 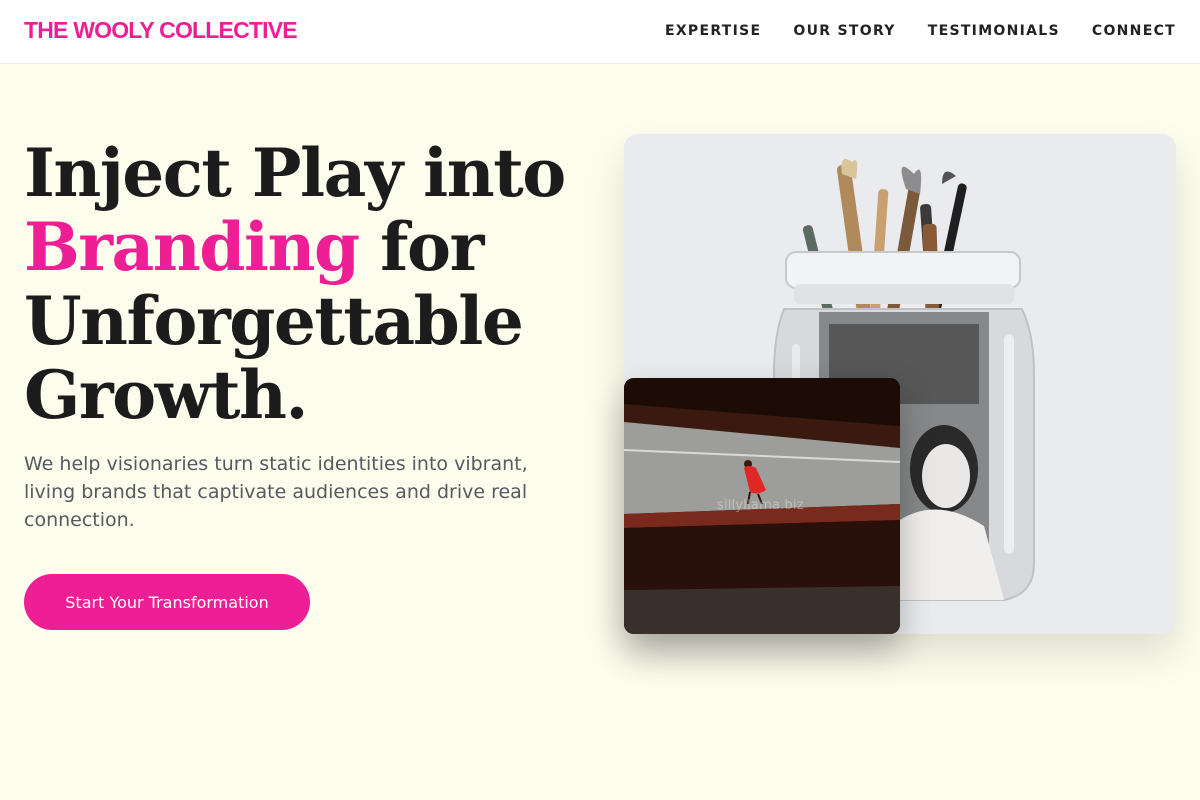 I want to click on nav-item-our-story: OUR STORY, so click(x=844, y=31).